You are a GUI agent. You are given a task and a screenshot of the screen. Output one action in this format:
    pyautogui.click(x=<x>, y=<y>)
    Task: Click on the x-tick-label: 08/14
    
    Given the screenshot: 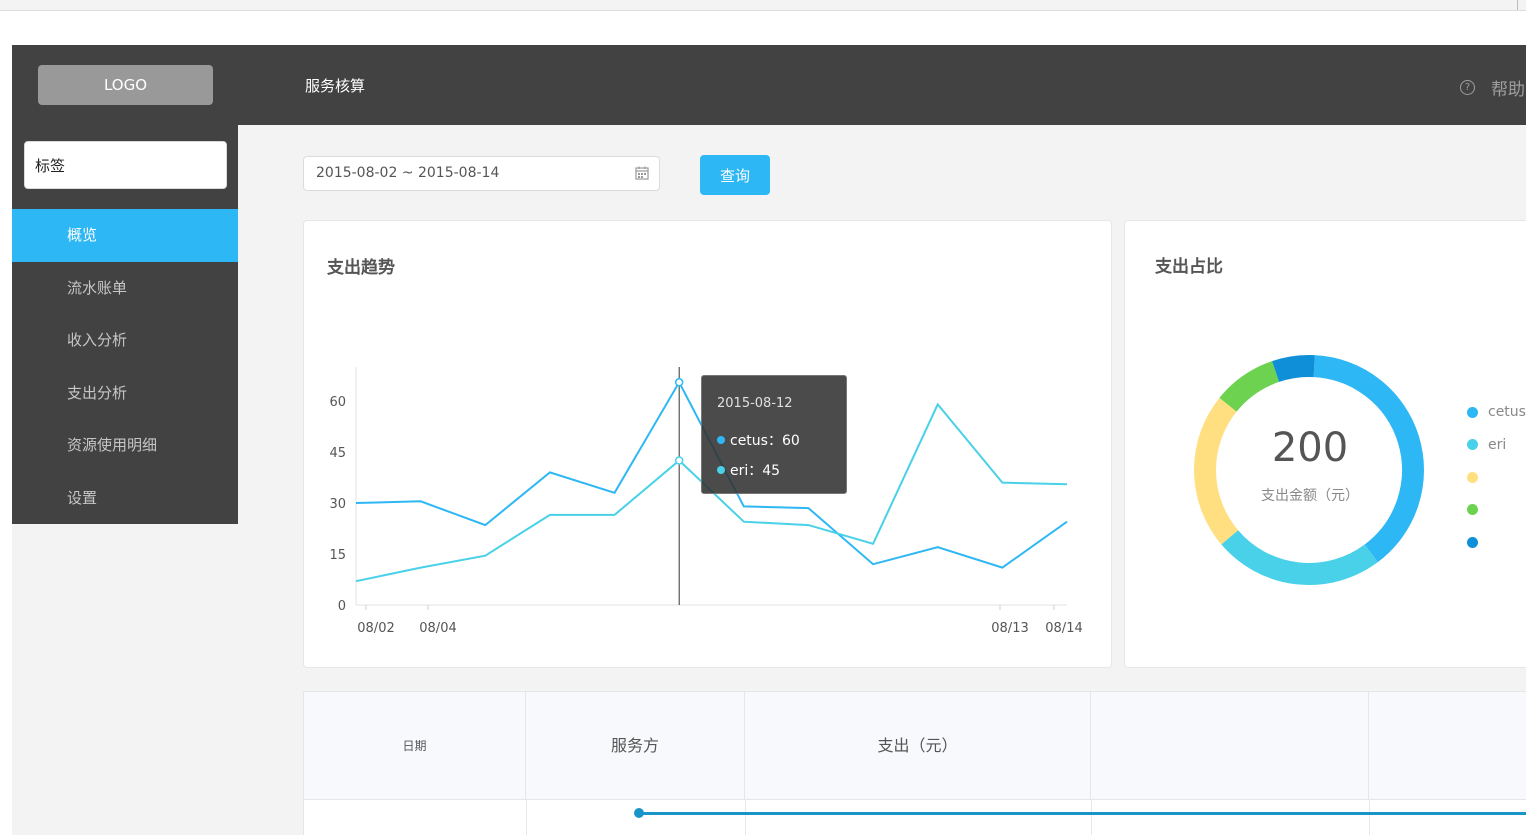 What is the action you would take?
    pyautogui.click(x=1063, y=628)
    